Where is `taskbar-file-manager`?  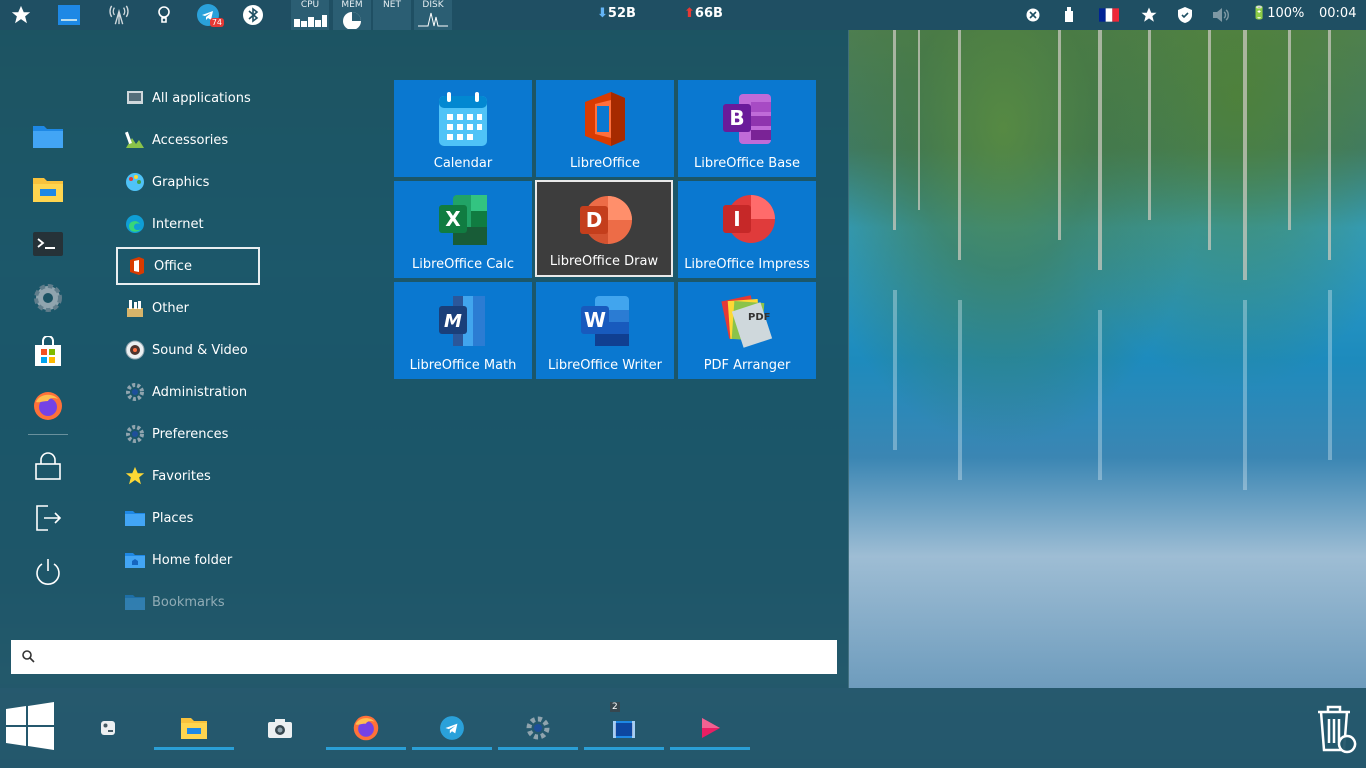
taskbar-file-manager is located at coordinates (194, 728).